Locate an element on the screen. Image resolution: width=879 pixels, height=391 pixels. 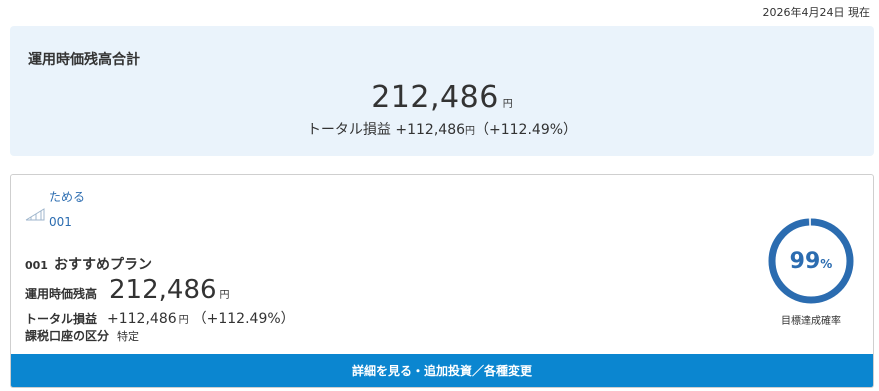
detail-button: 詳細を見る・追加投資／各種変更 is located at coordinates (442, 370).